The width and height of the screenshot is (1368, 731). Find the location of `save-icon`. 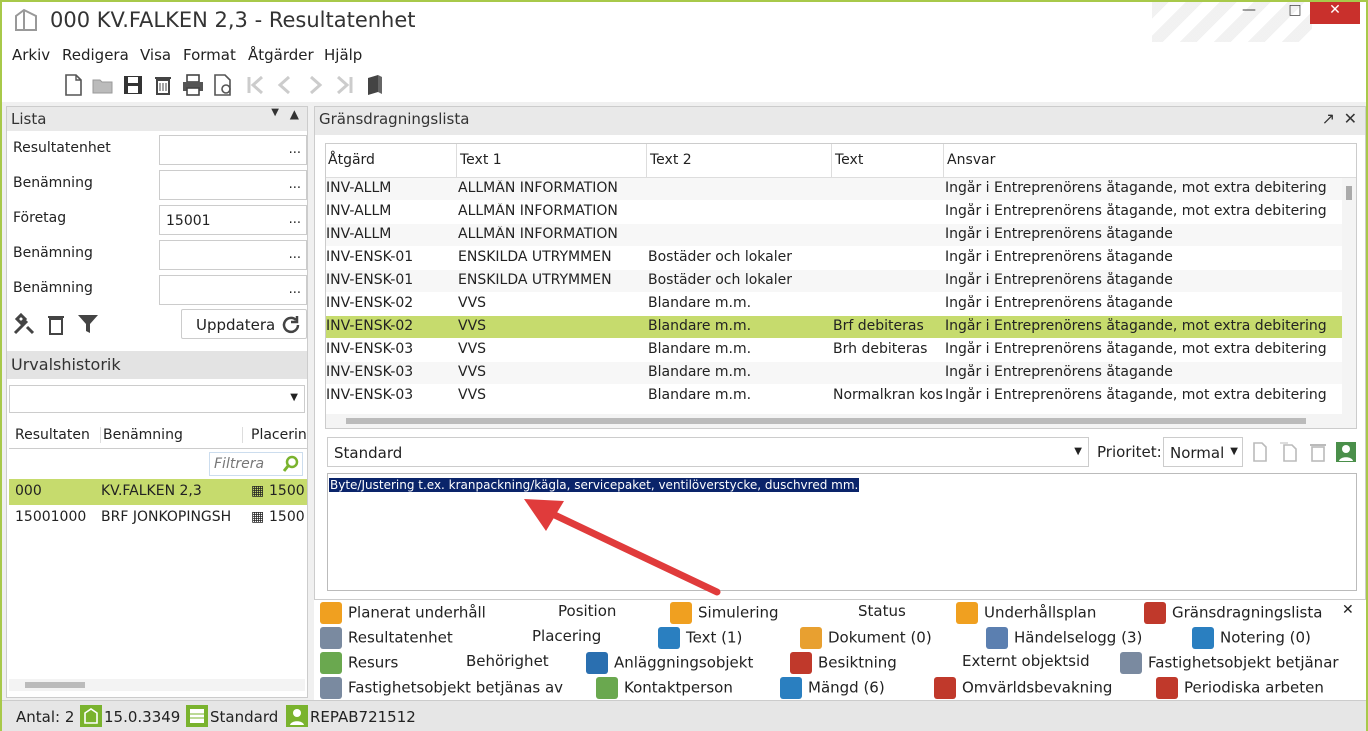

save-icon is located at coordinates (133, 85).